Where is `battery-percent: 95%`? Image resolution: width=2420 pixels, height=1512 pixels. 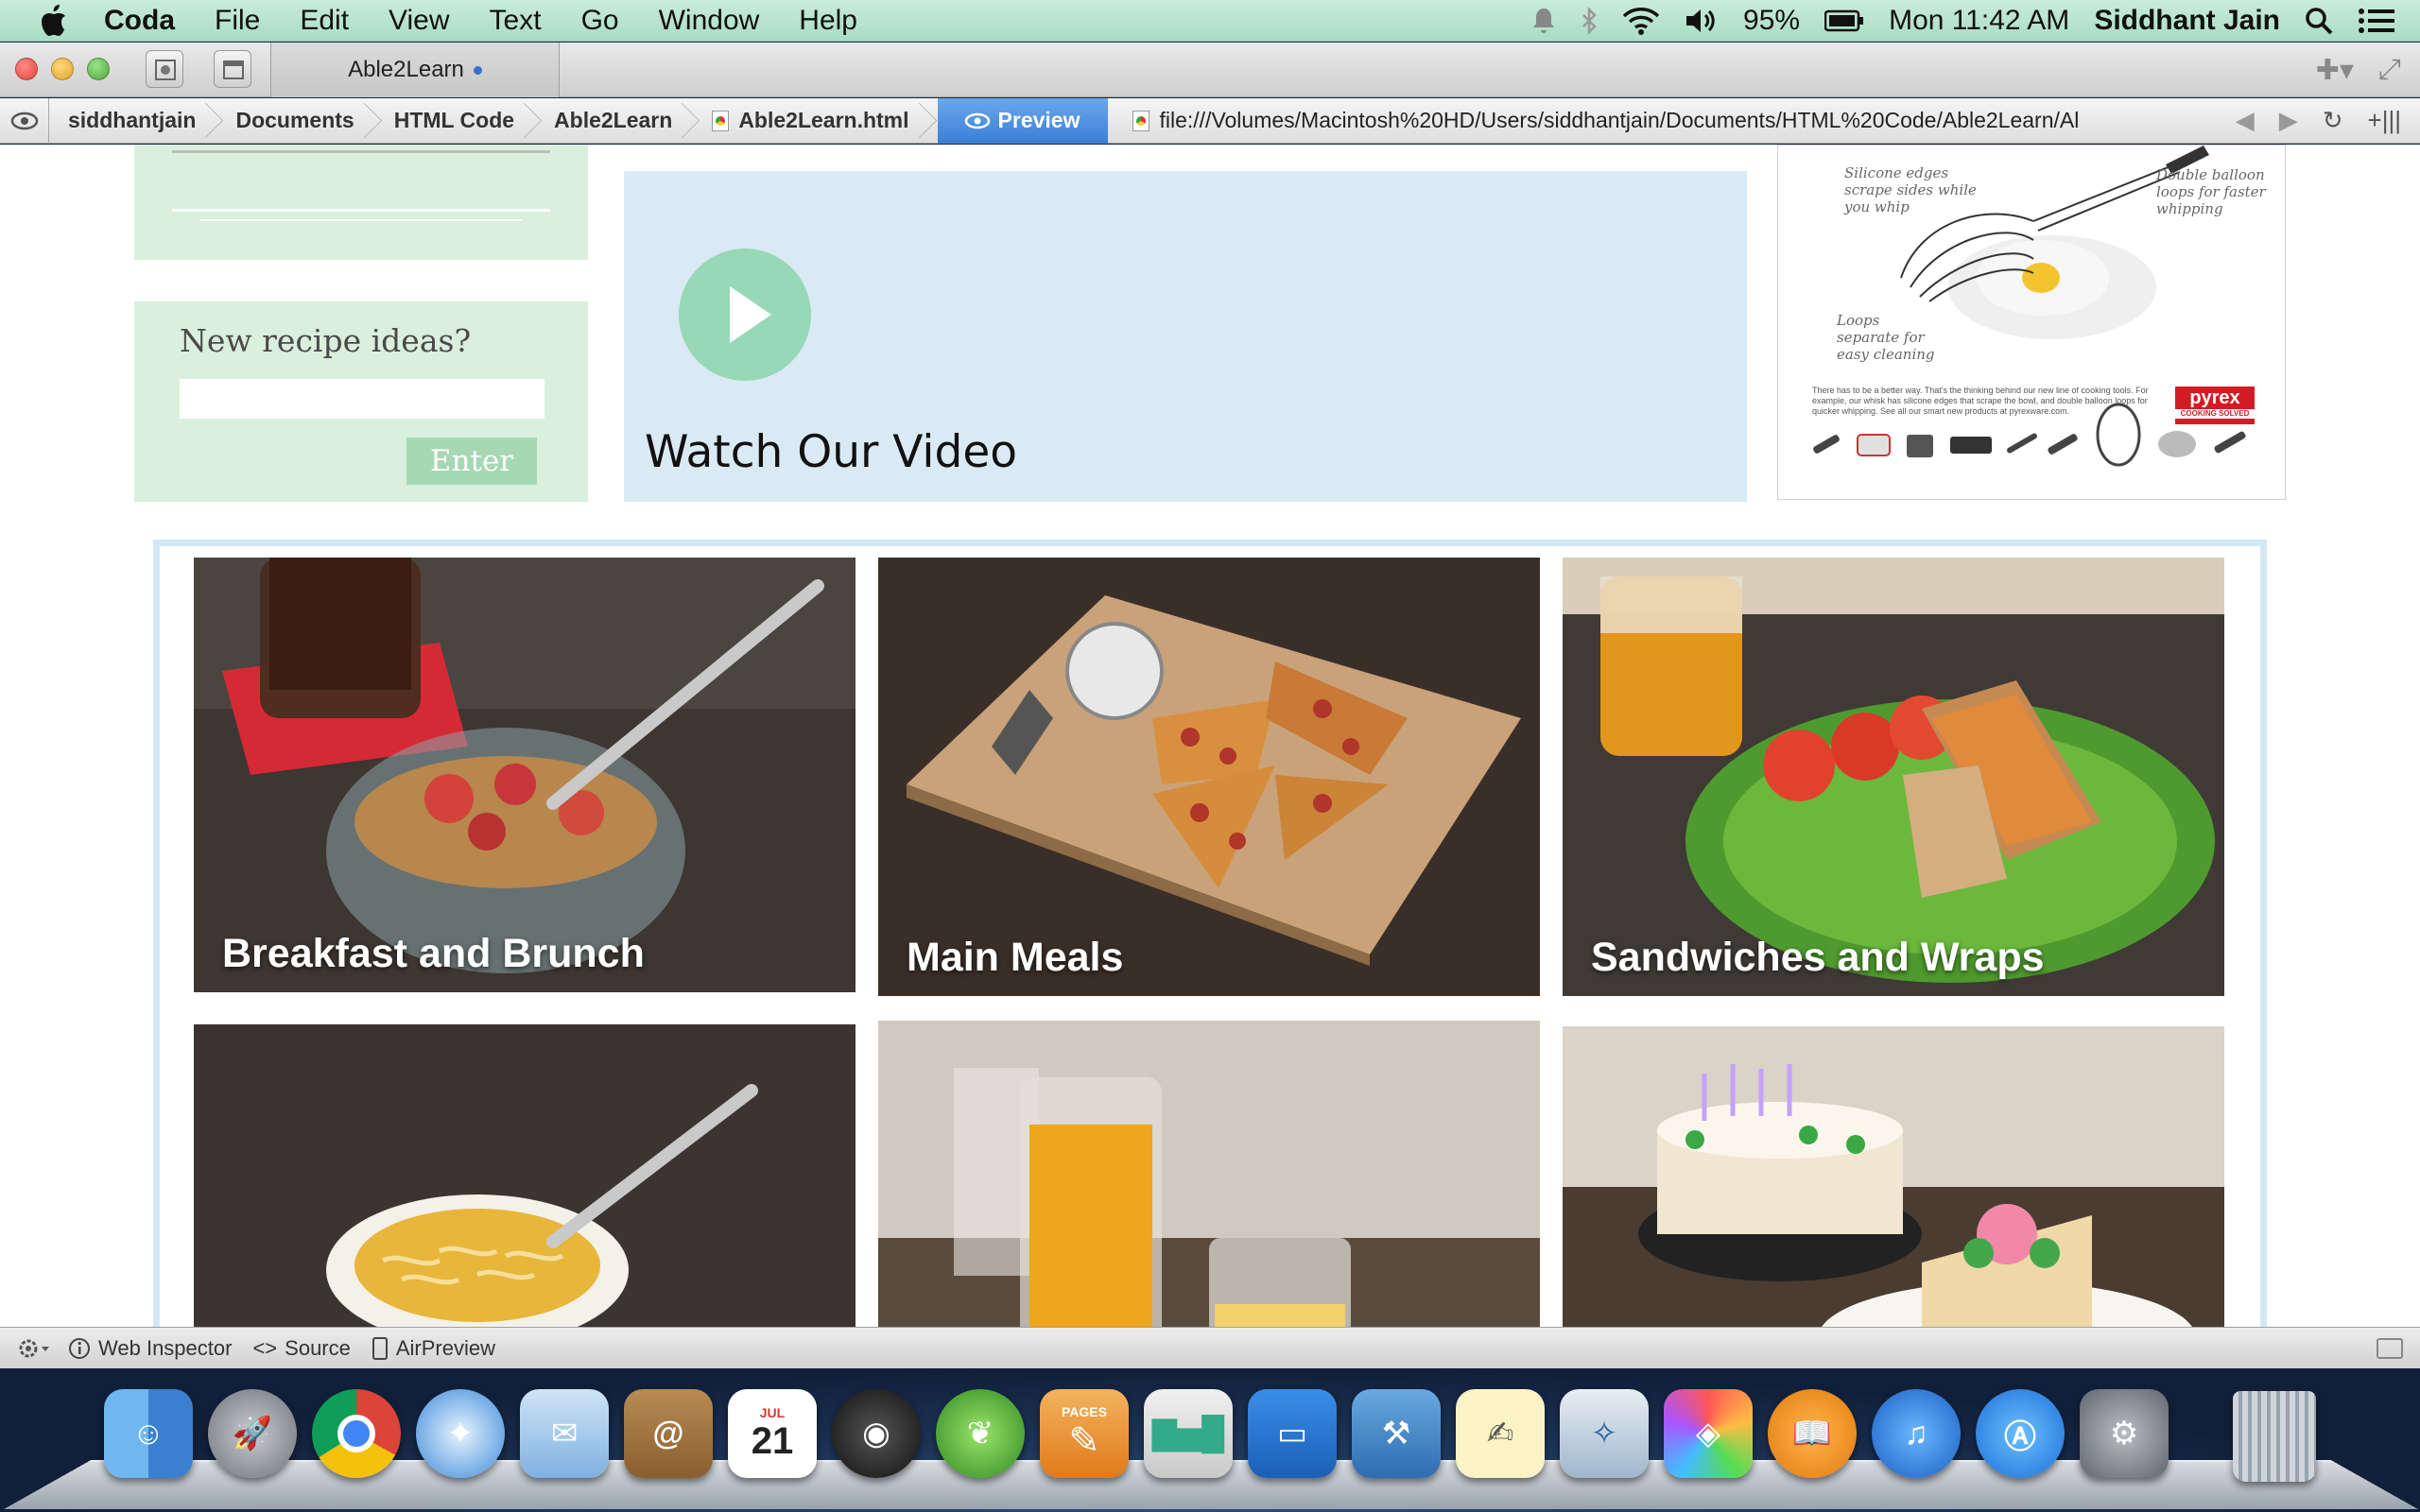 battery-percent: 95% is located at coordinates (1772, 21).